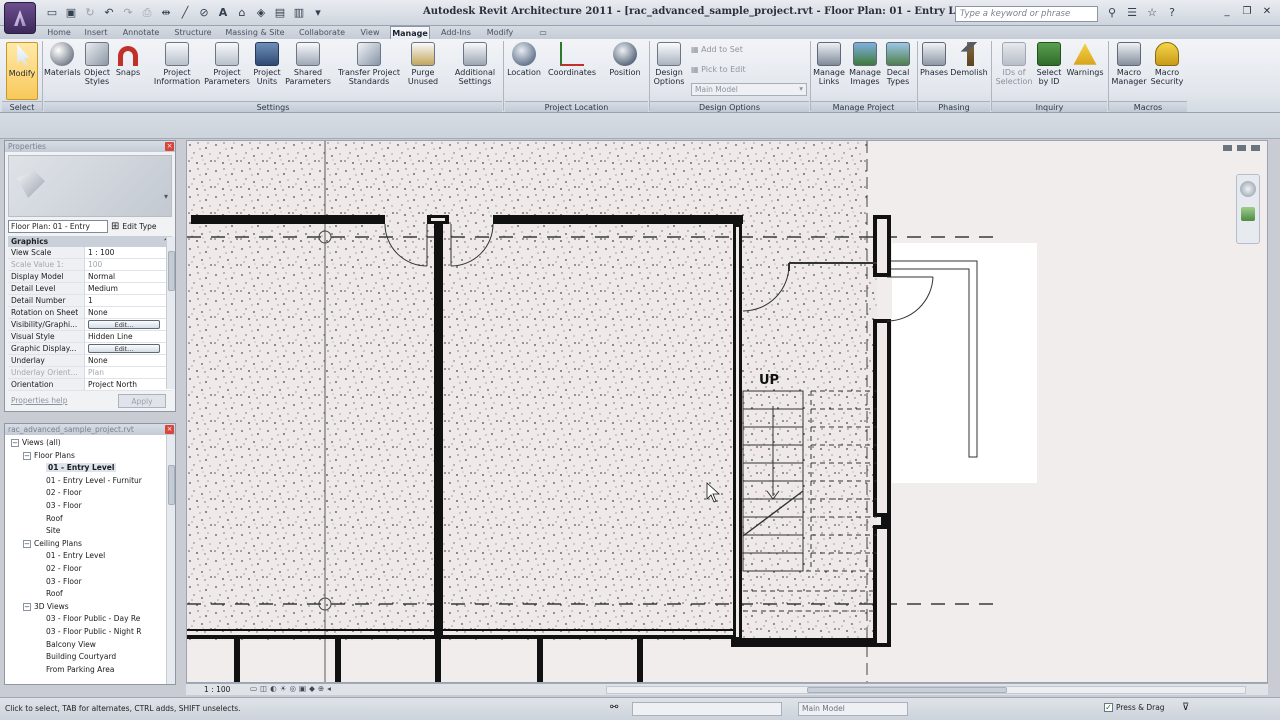 This screenshot has height=720, width=1280. Describe the element at coordinates (90, 241) in the screenshot. I see `properties-group-graphics: Graphics ⌃` at that location.